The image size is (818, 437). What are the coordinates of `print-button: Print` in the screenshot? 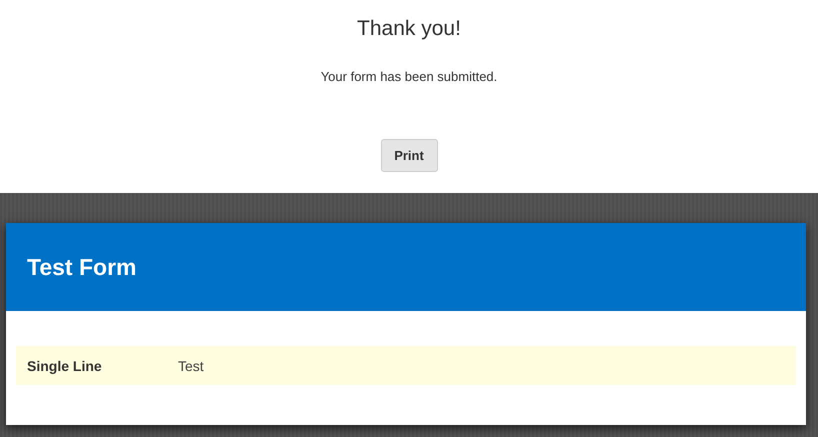 It's located at (409, 155).